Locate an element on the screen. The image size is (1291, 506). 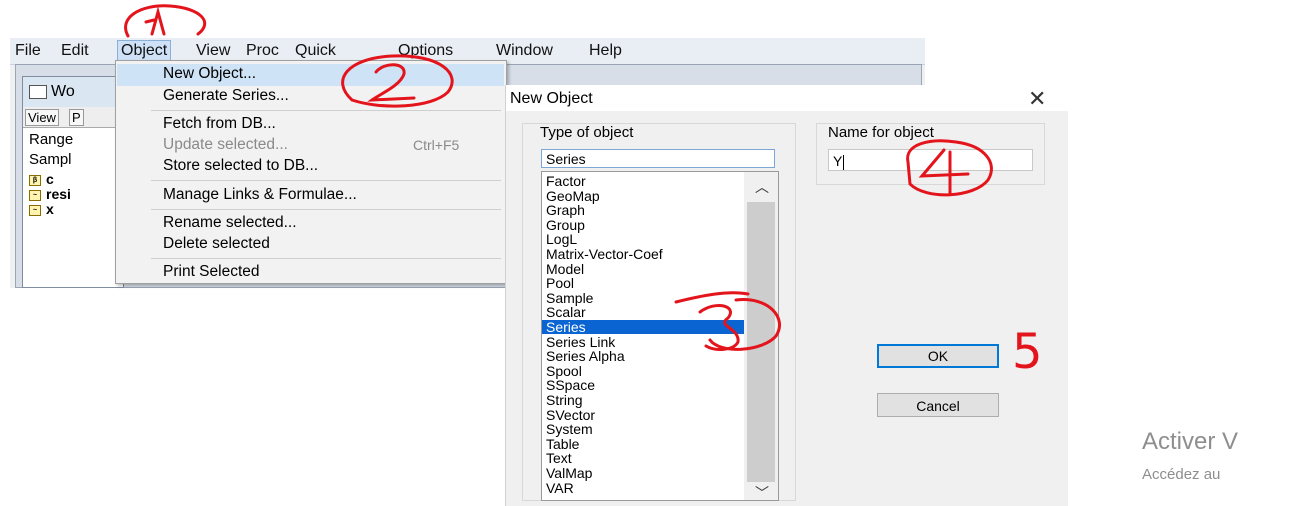
list-item-series-alpha: Series Alpha is located at coordinates (585, 356).